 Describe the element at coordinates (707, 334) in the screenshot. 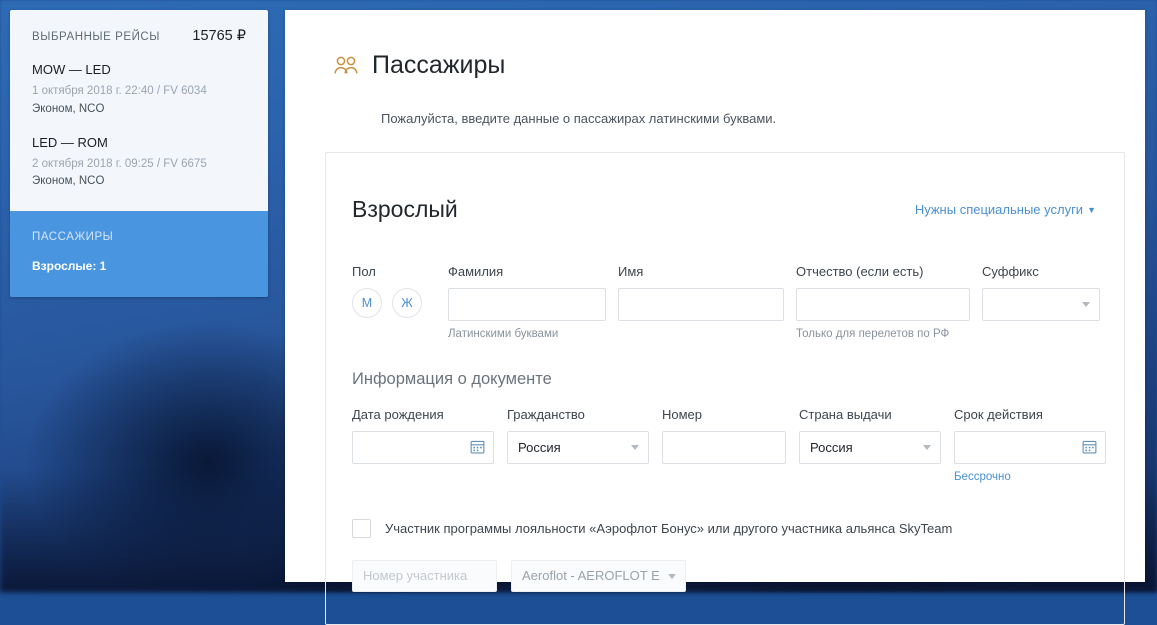

I see `first-name-hint` at that location.